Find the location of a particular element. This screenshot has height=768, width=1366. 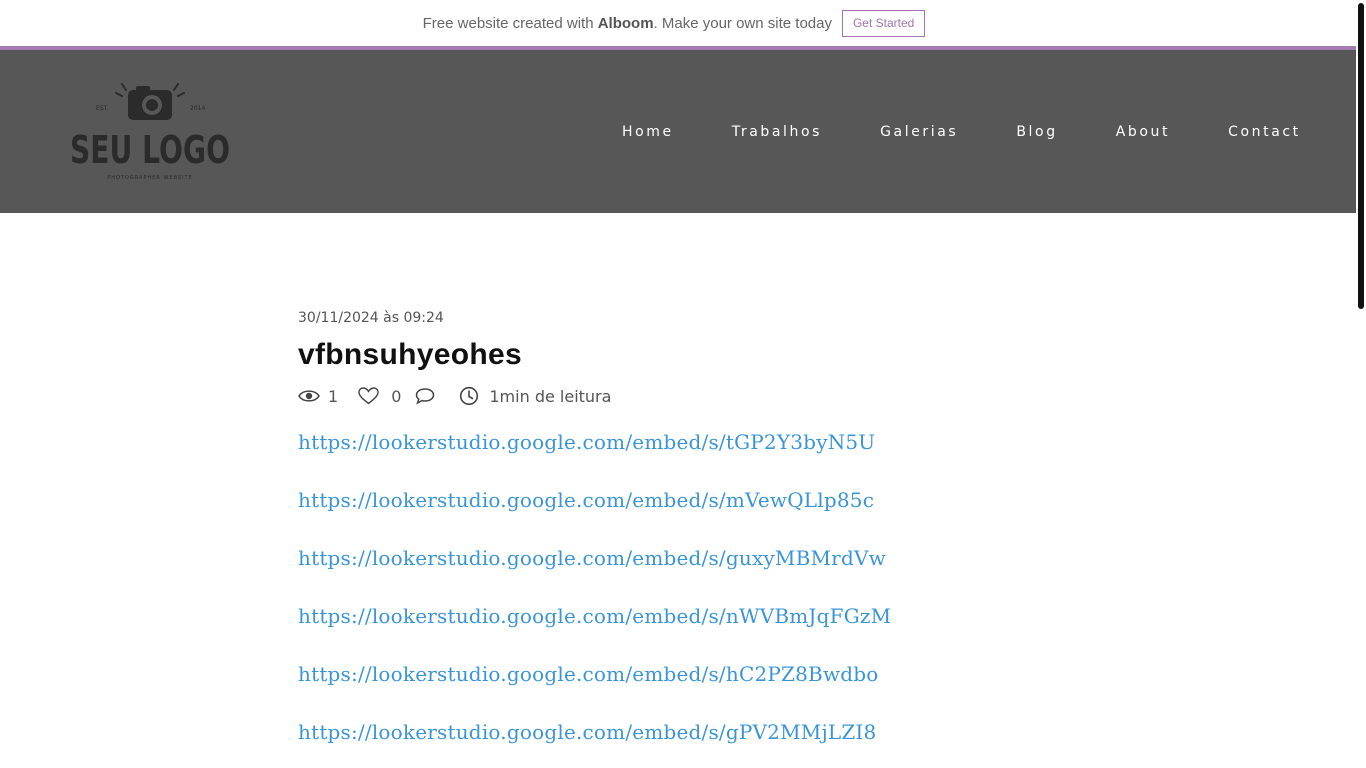

scrollbar-thumb is located at coordinates (1361, 156).